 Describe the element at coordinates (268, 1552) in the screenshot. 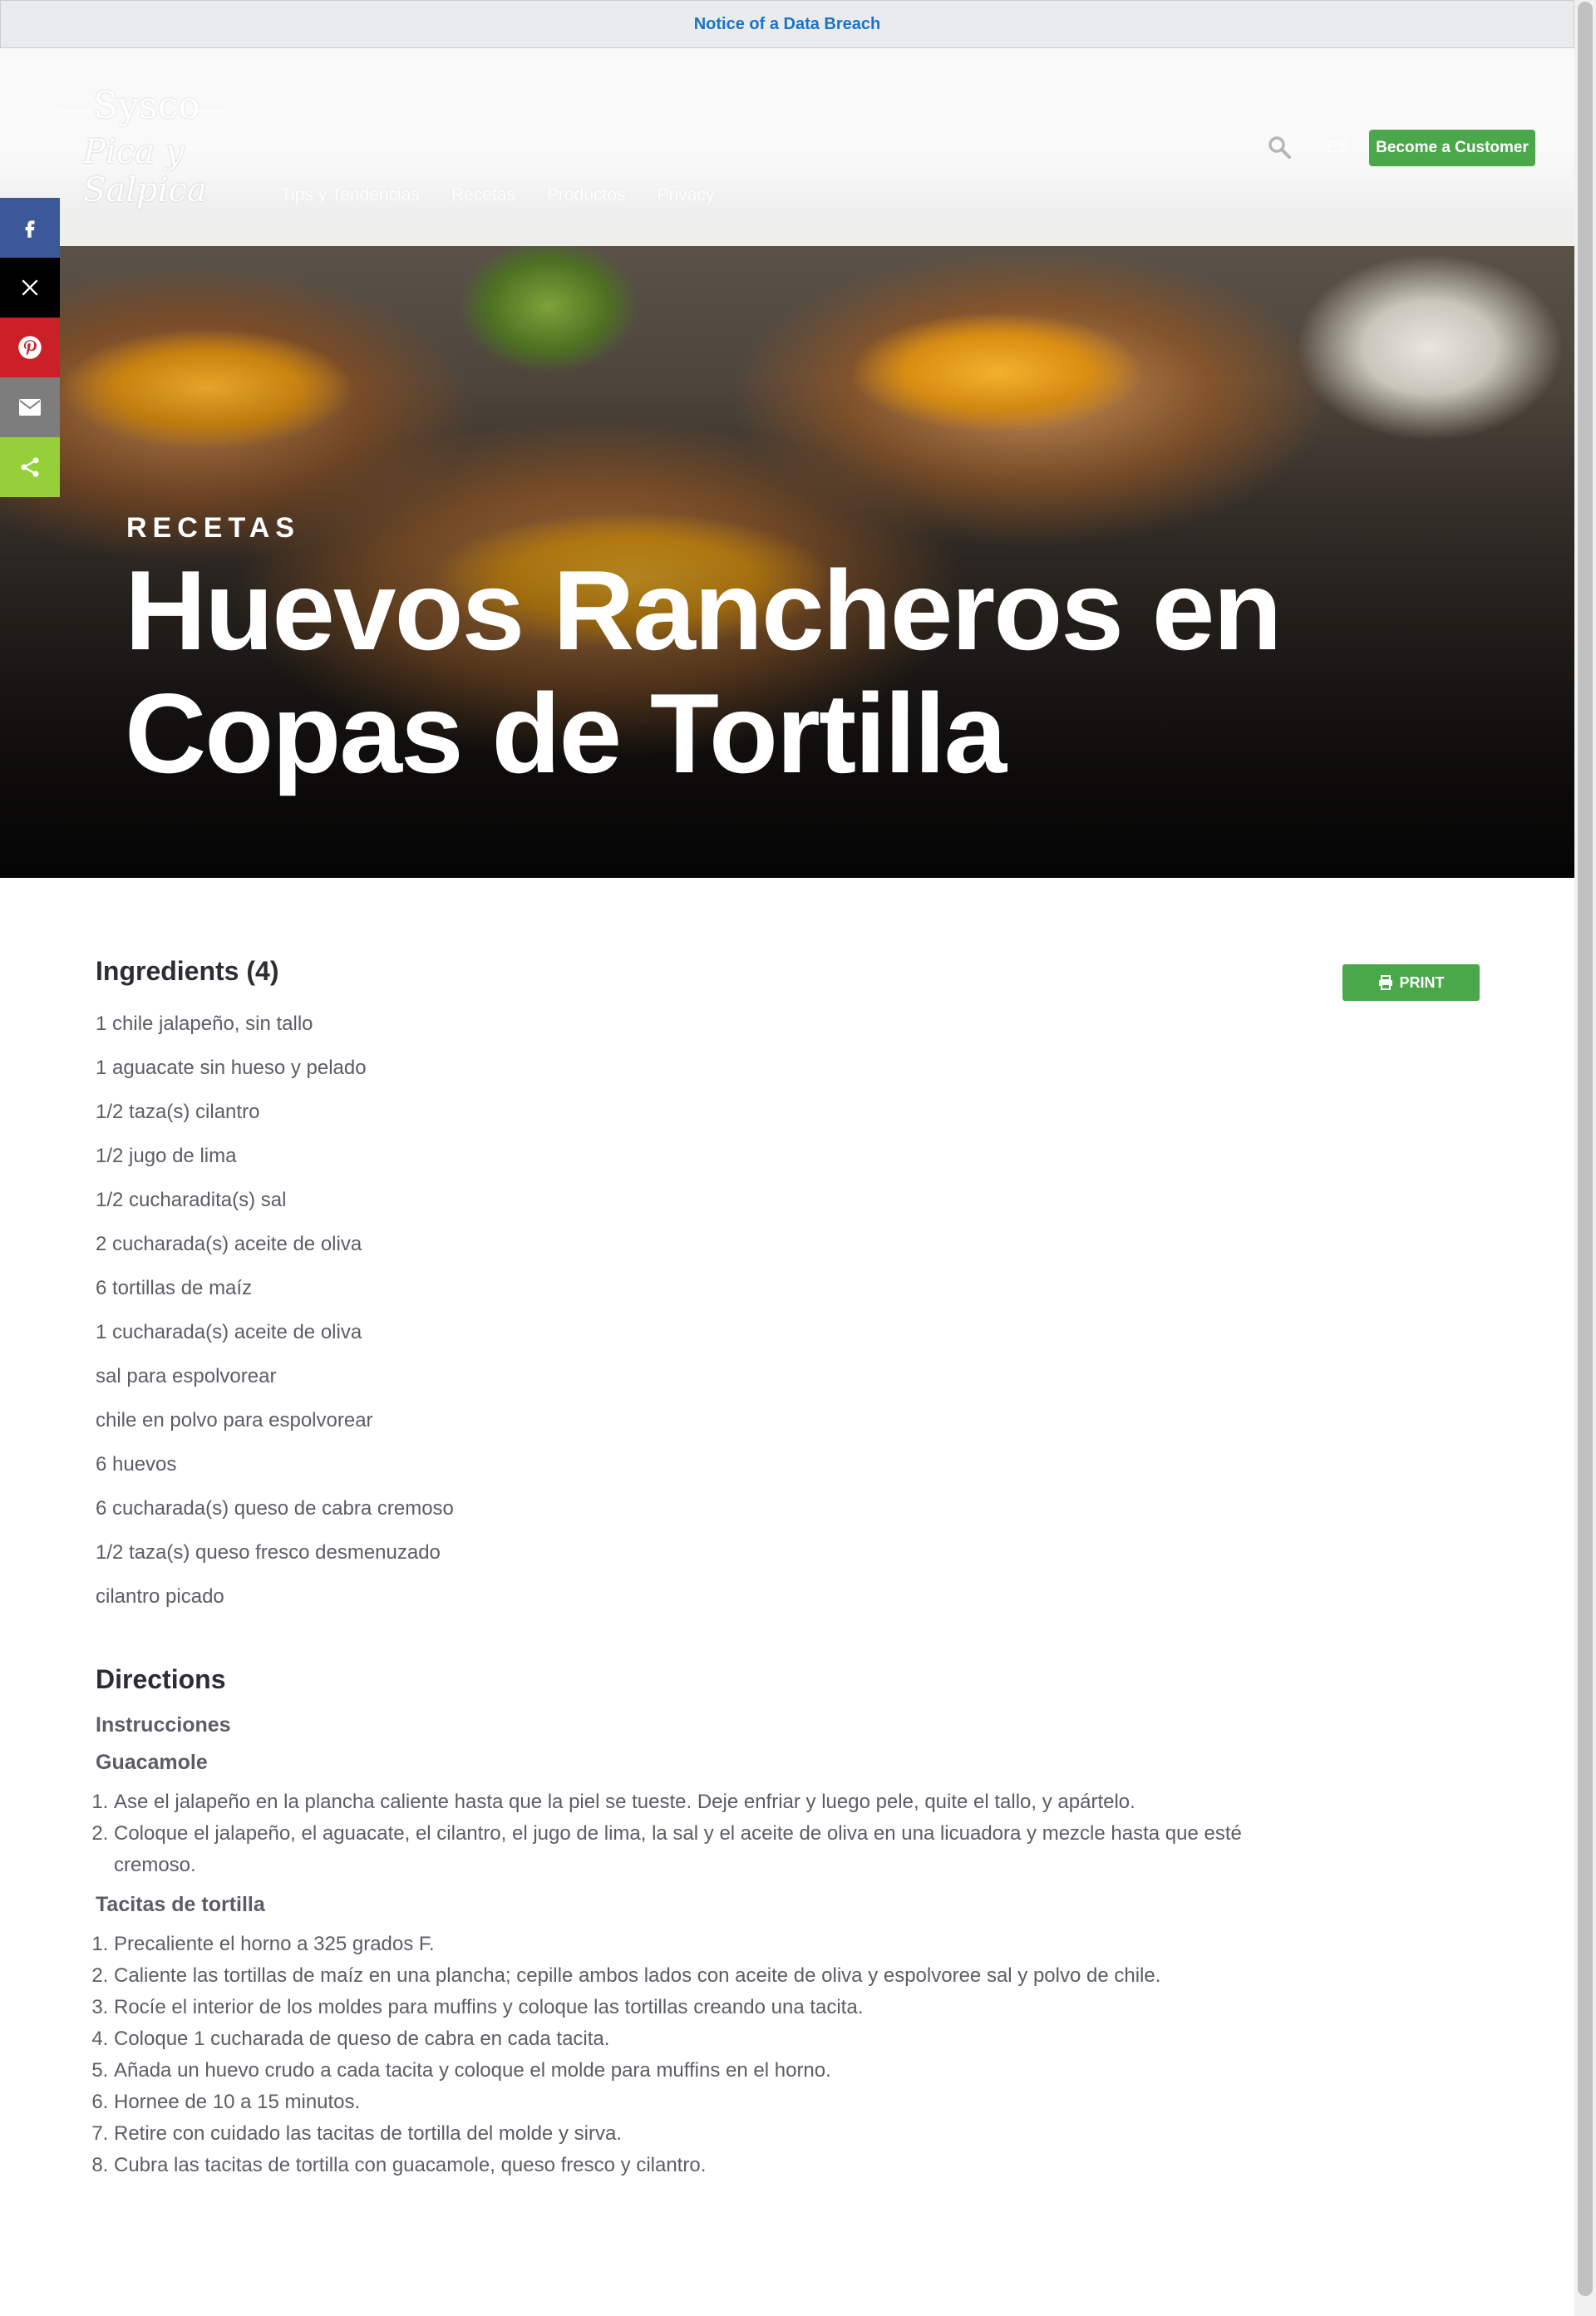

I see `ingredient-item: 1/2 taza(s) queso fresco desmenuzado` at that location.